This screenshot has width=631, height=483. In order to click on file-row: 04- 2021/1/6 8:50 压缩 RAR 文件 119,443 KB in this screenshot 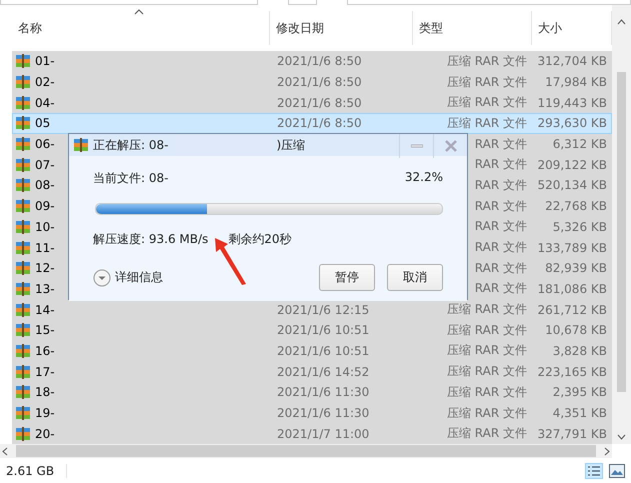, I will do `click(312, 103)`.